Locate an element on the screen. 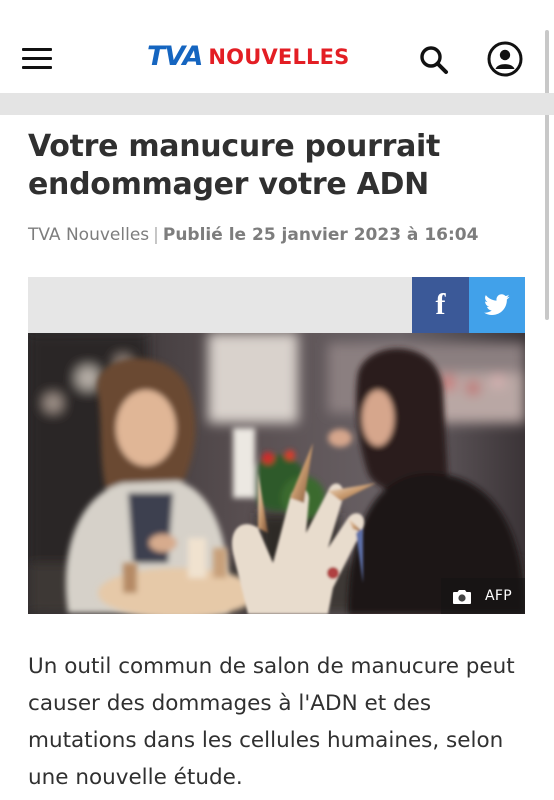 Image resolution: width=554 pixels, height=800 pixels. account-icon is located at coordinates (505, 59).